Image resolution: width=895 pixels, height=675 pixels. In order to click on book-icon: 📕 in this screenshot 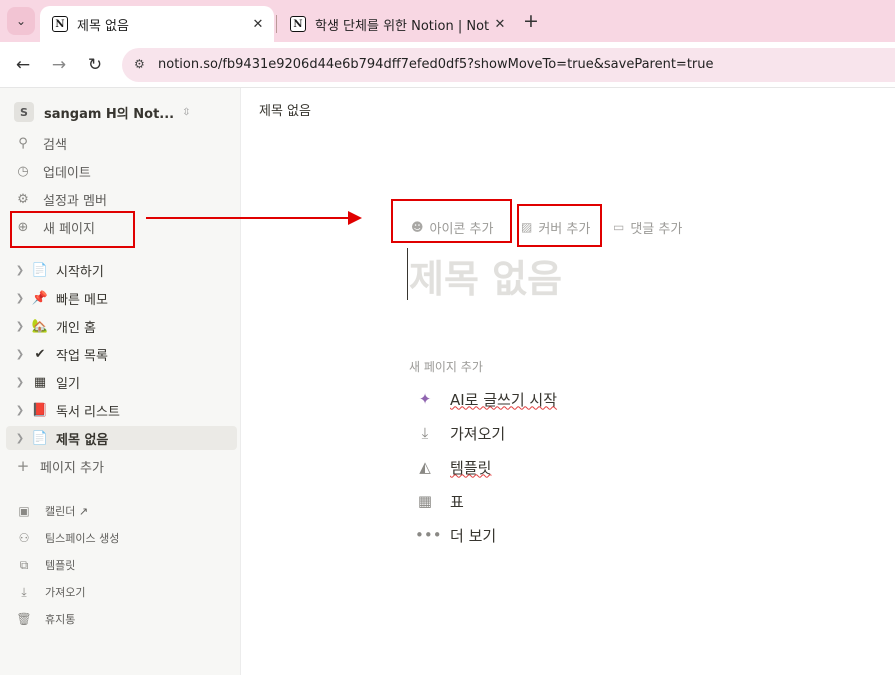, I will do `click(40, 410)`.